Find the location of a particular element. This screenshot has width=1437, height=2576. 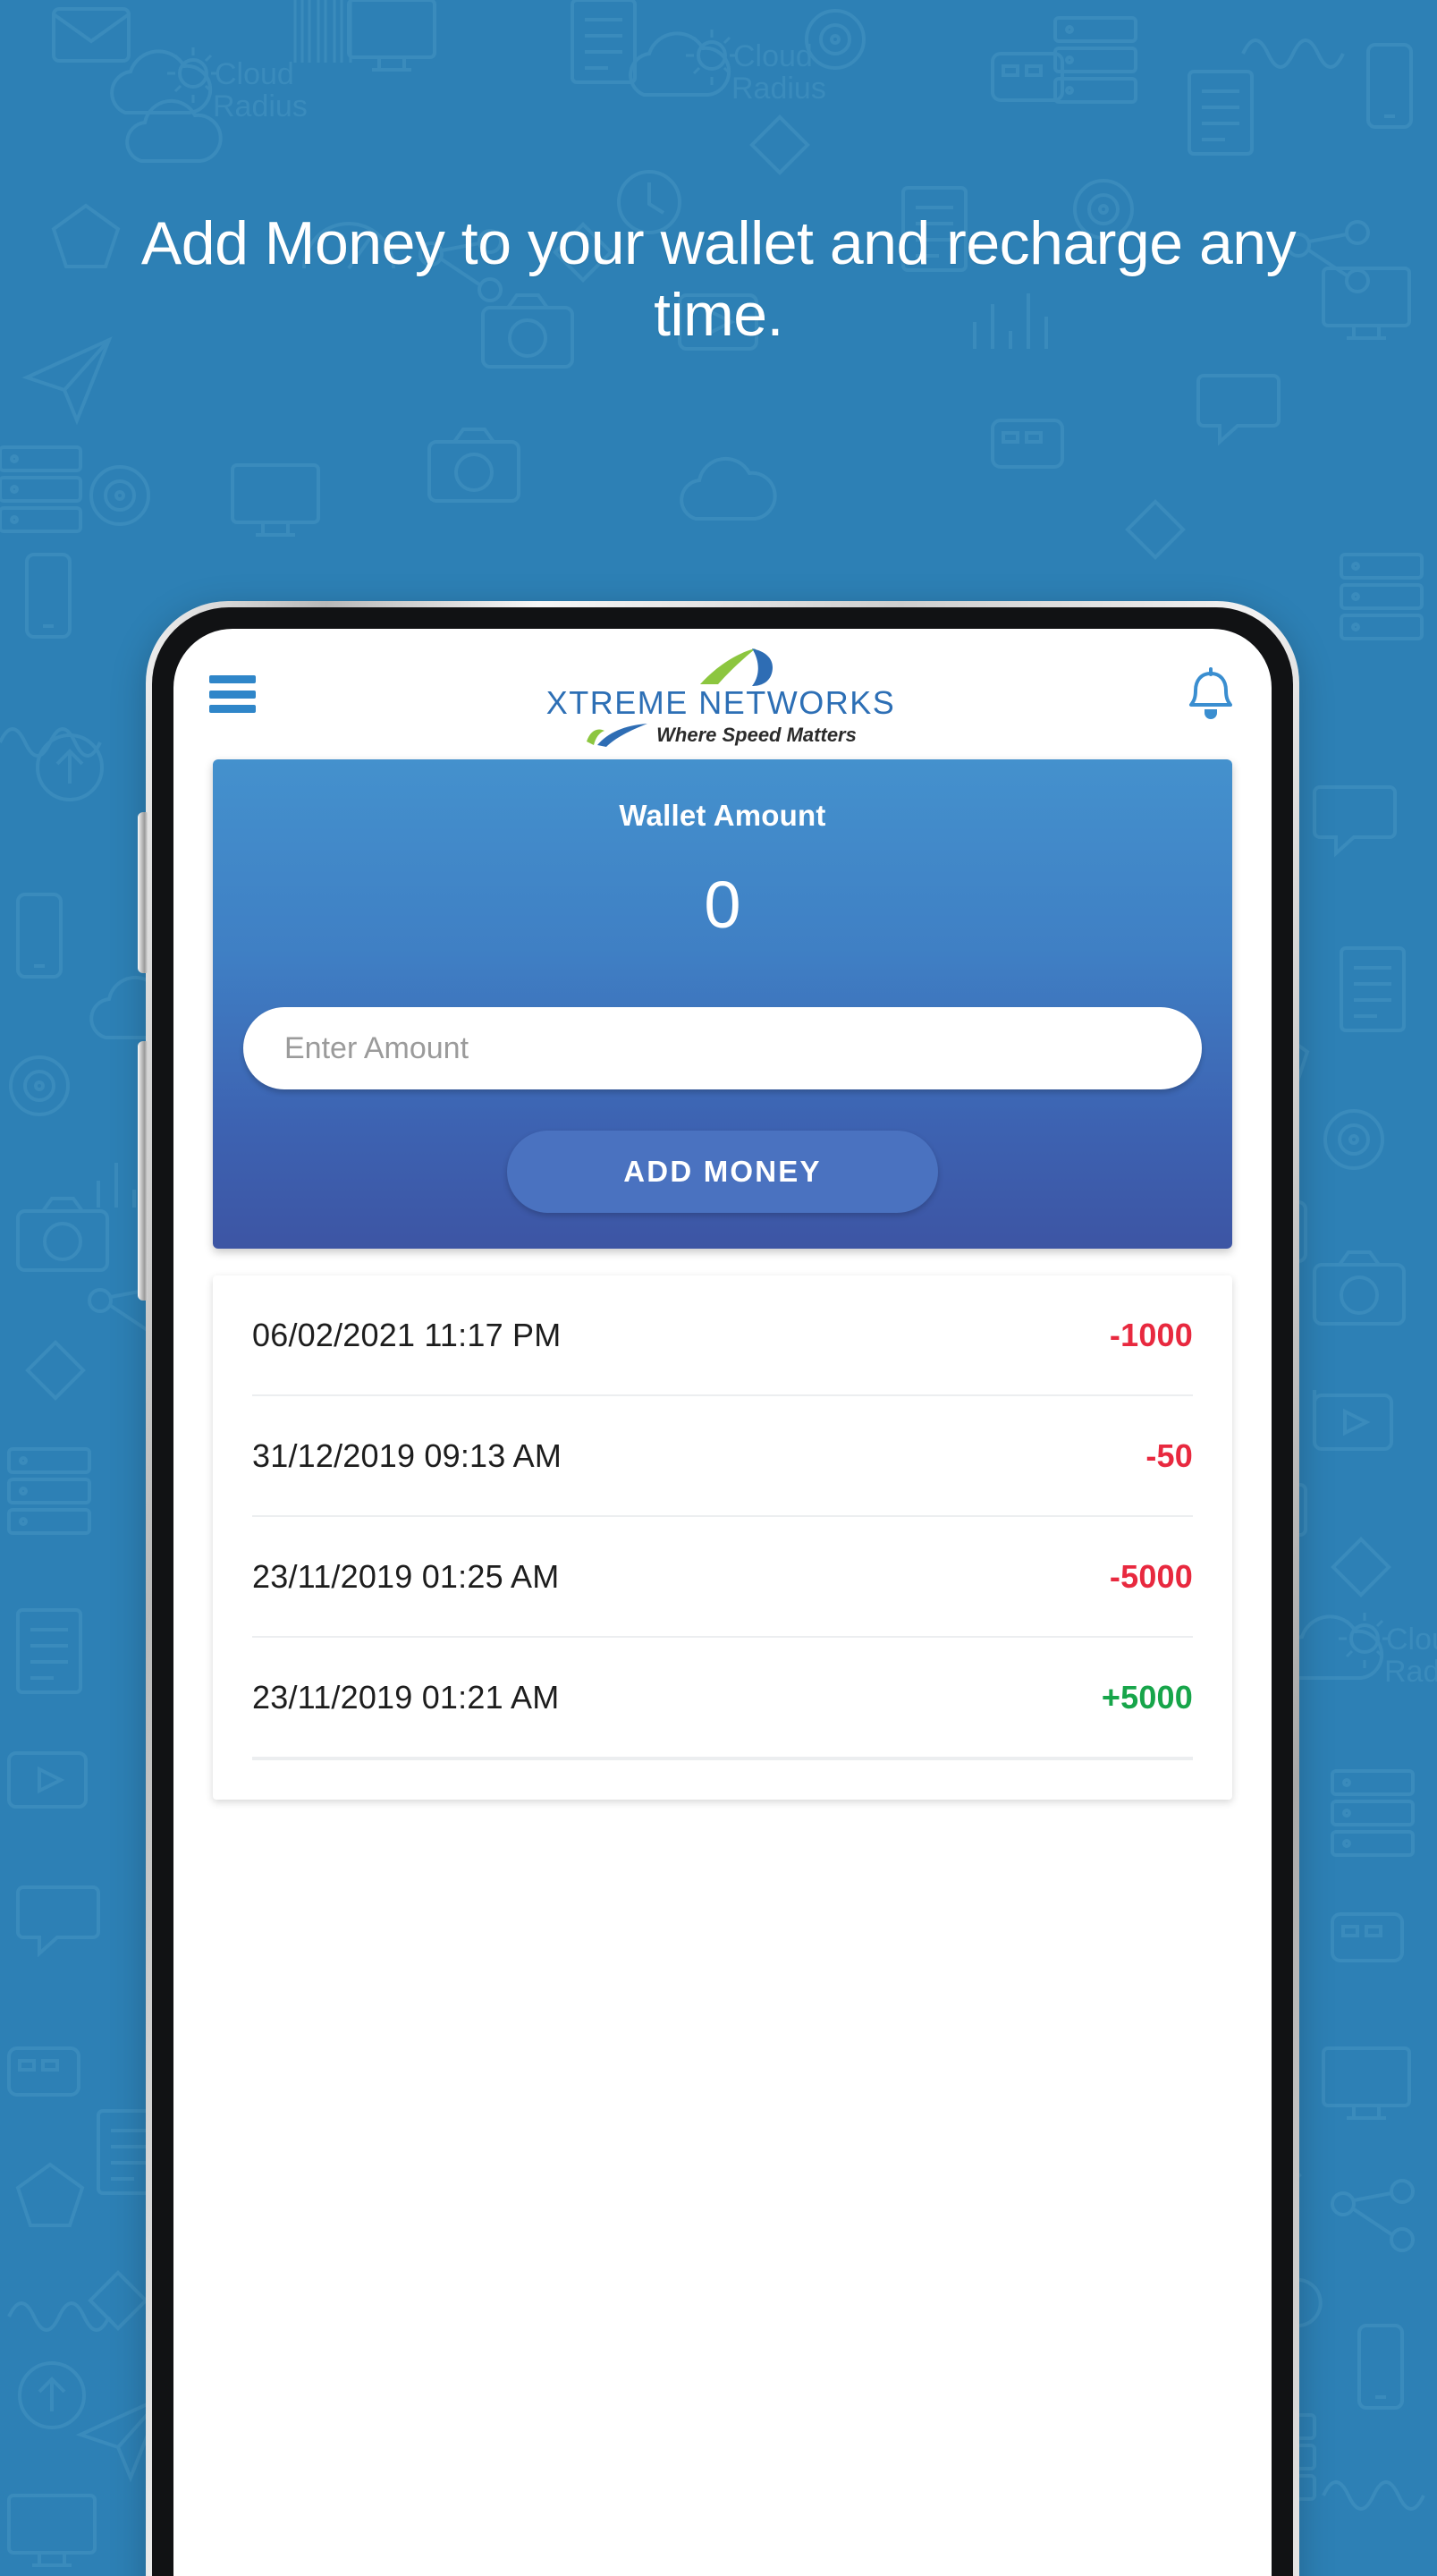

transaction-amount: -1000 is located at coordinates (1151, 1334).